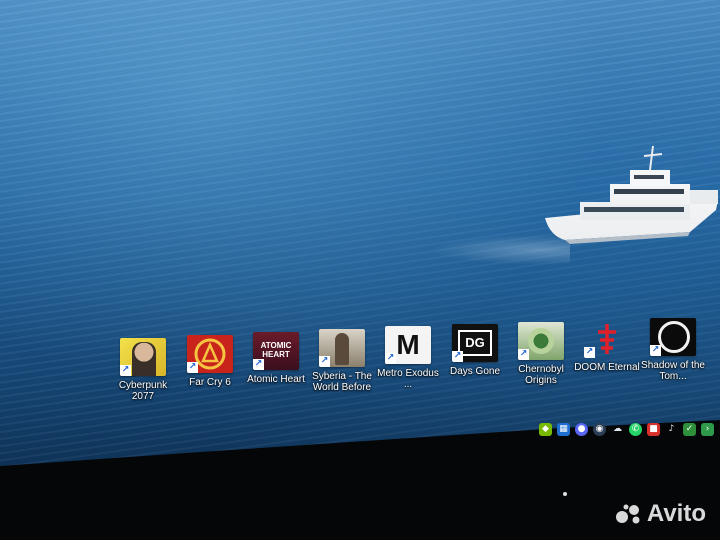 This screenshot has height=540, width=720. Describe the element at coordinates (276, 379) in the screenshot. I see `desktop-icon-label: Atomic Heart` at that location.